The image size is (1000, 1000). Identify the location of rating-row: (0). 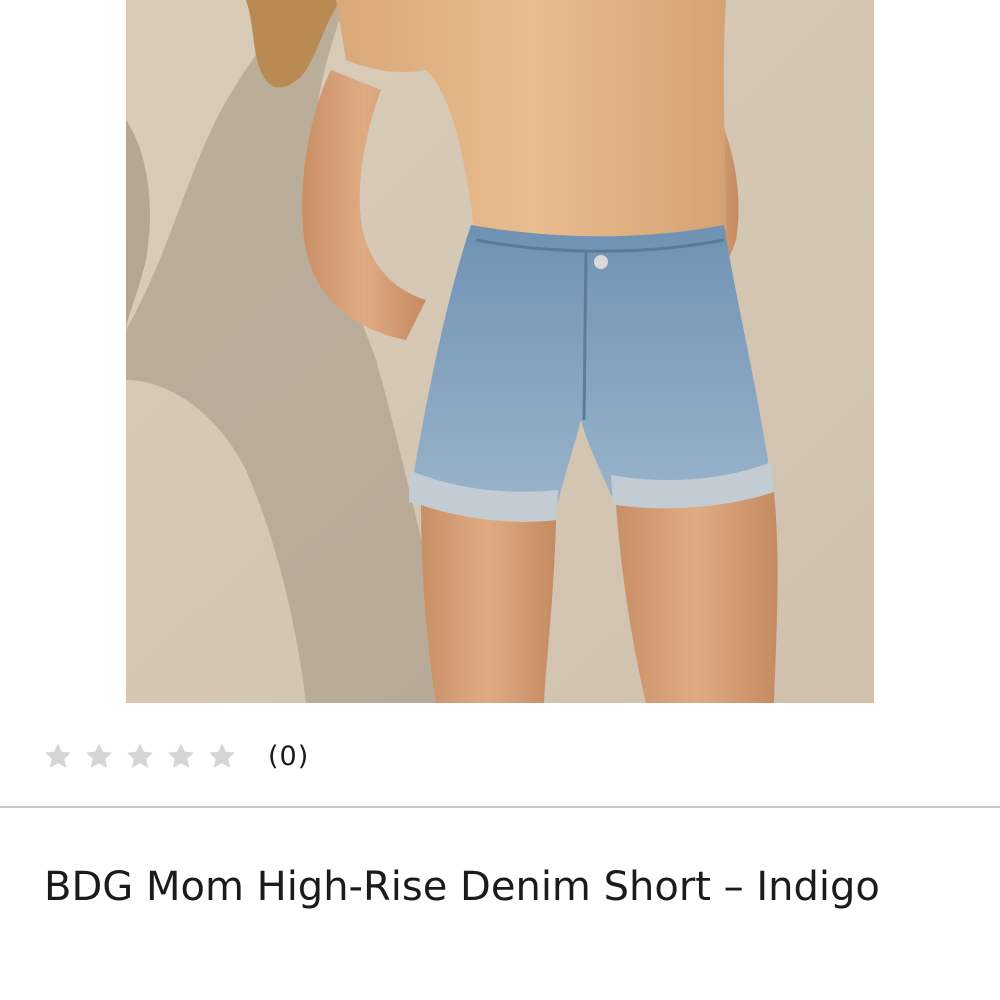
(175, 756).